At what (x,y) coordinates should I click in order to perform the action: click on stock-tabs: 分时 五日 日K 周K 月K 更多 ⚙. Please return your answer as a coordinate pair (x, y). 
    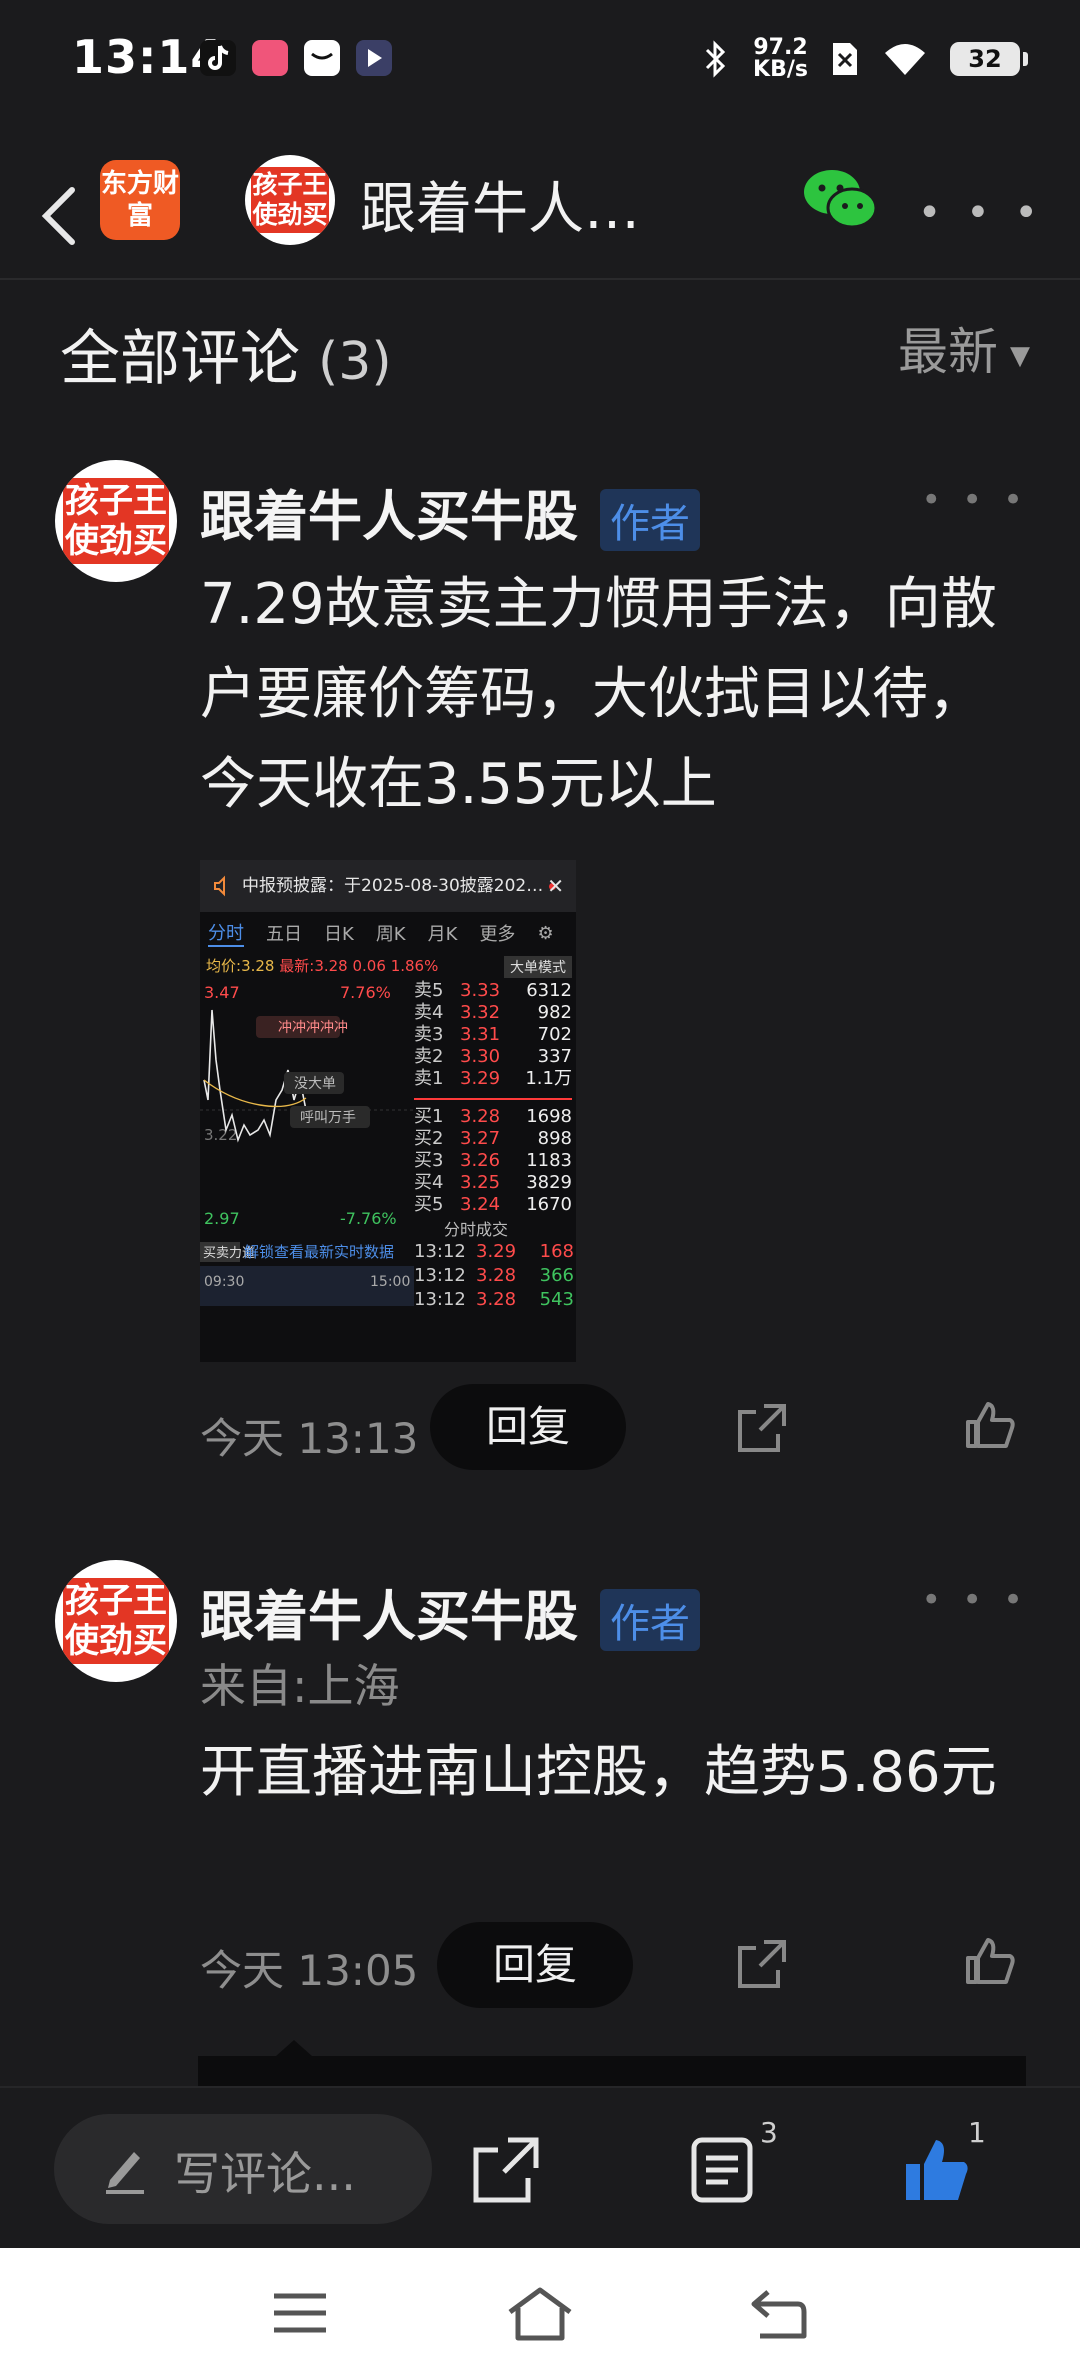
    Looking at the image, I should click on (388, 933).